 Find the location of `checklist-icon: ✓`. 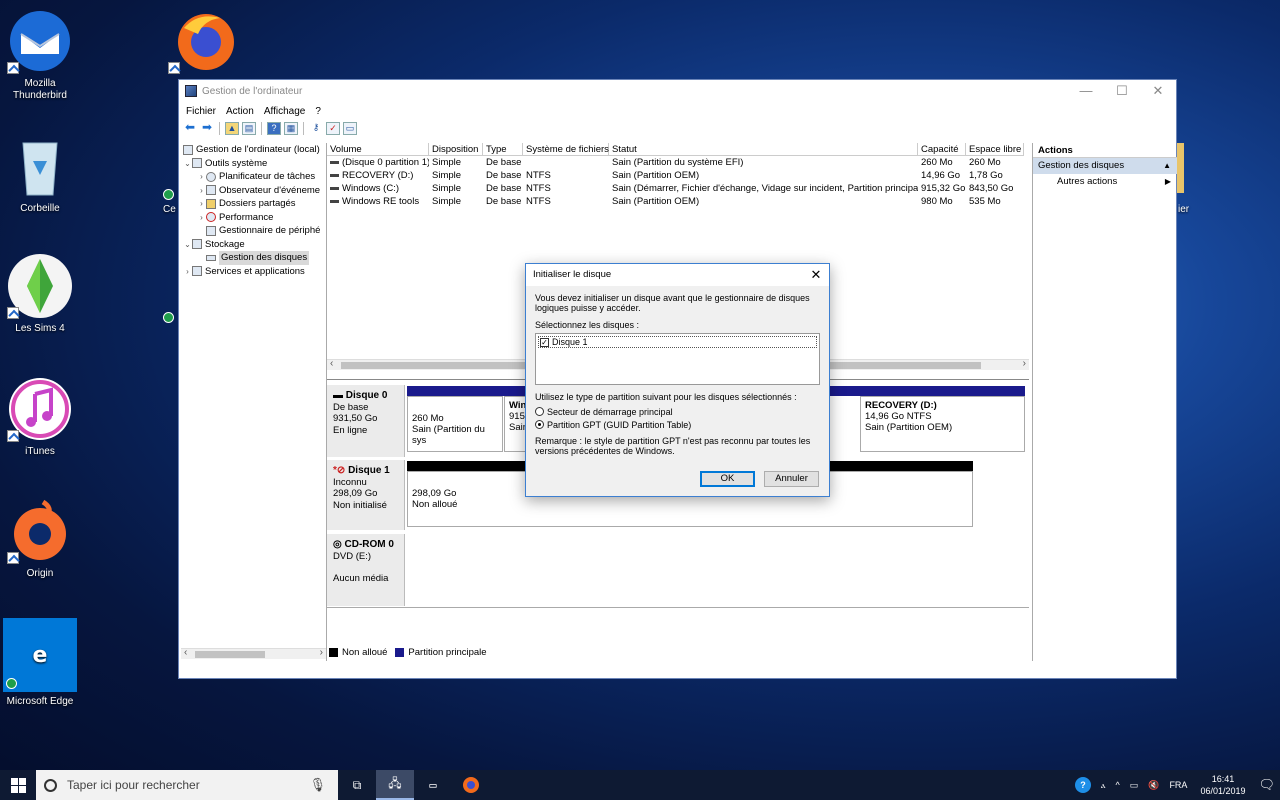

checklist-icon: ✓ is located at coordinates (333, 128).